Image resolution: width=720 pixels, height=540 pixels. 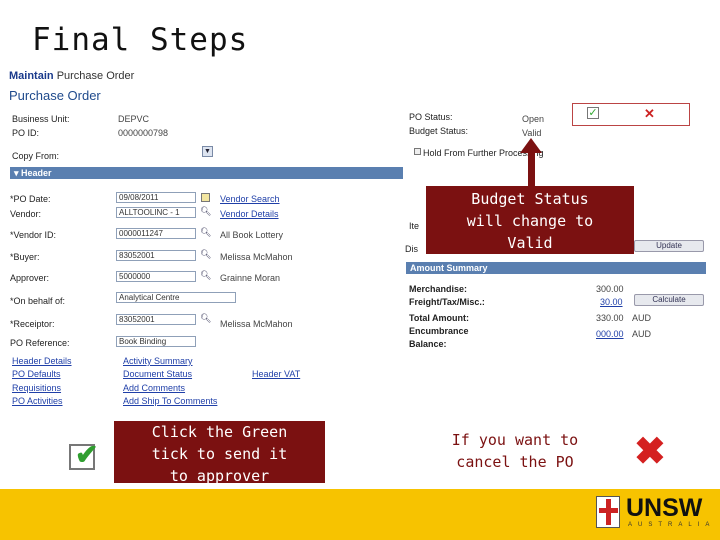 I want to click on budget-status-callout: Budget Status will change to Valid, so click(x=530, y=220).